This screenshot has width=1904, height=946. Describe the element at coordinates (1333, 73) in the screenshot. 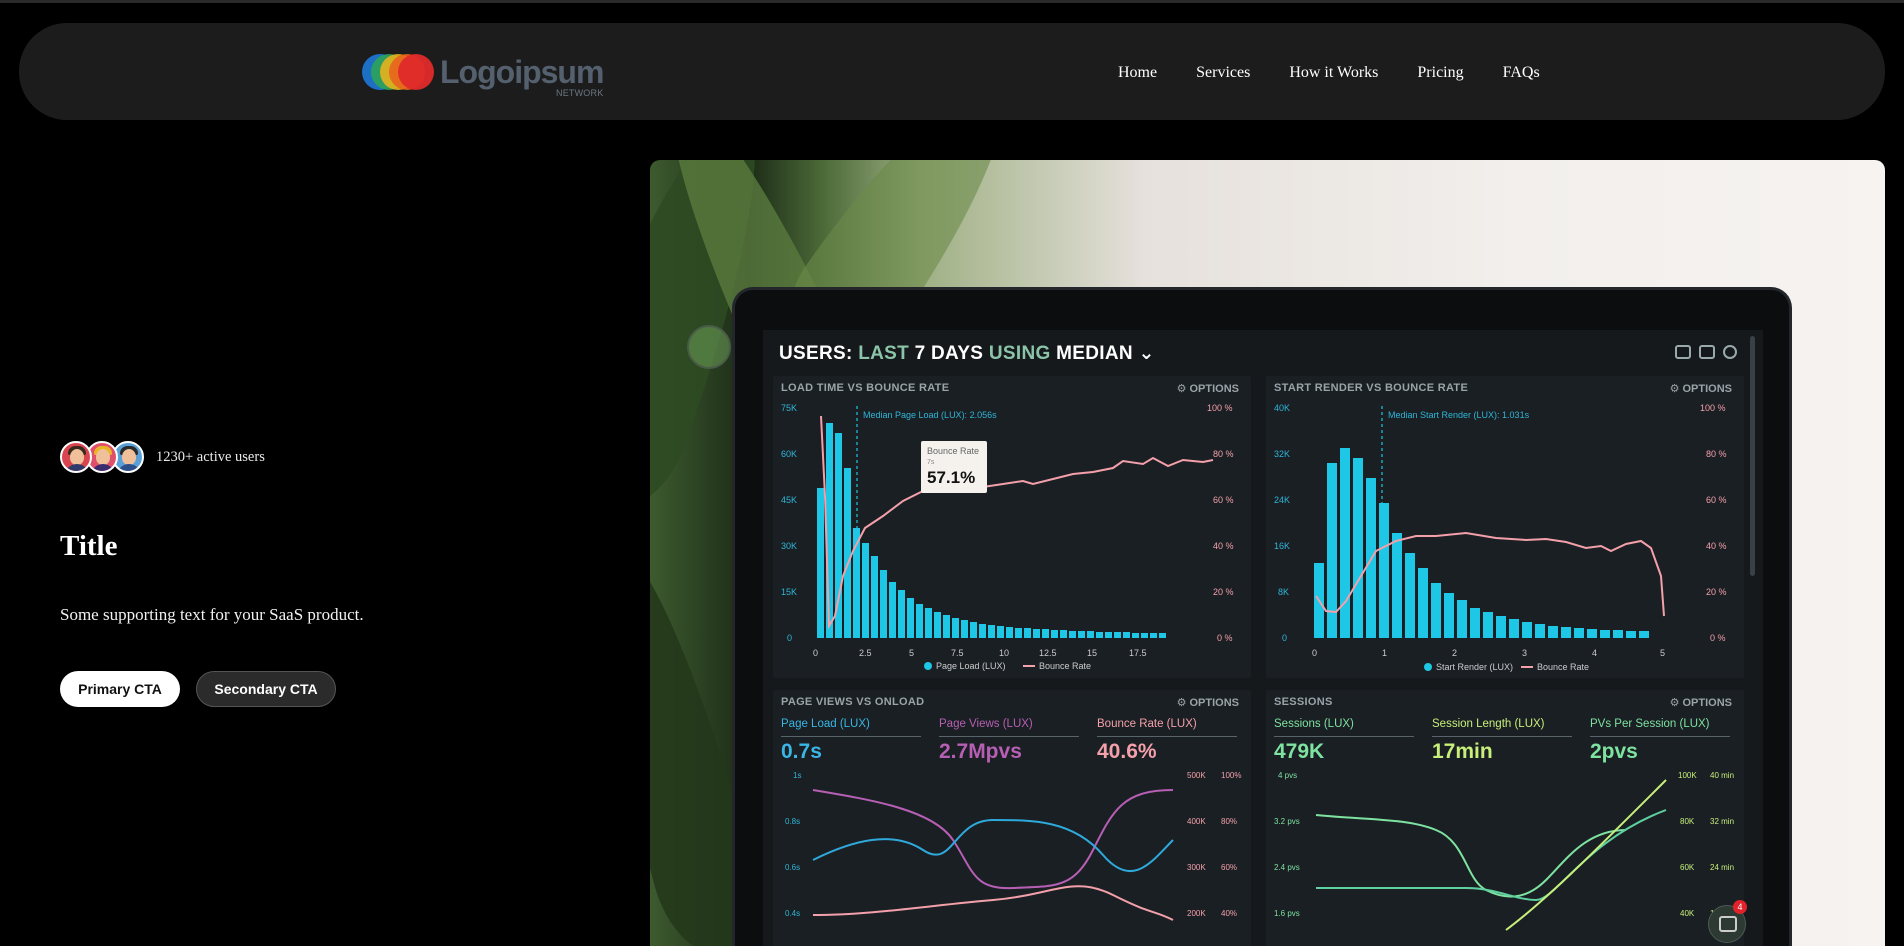

I see `nav-how-it-works: How it Works` at that location.